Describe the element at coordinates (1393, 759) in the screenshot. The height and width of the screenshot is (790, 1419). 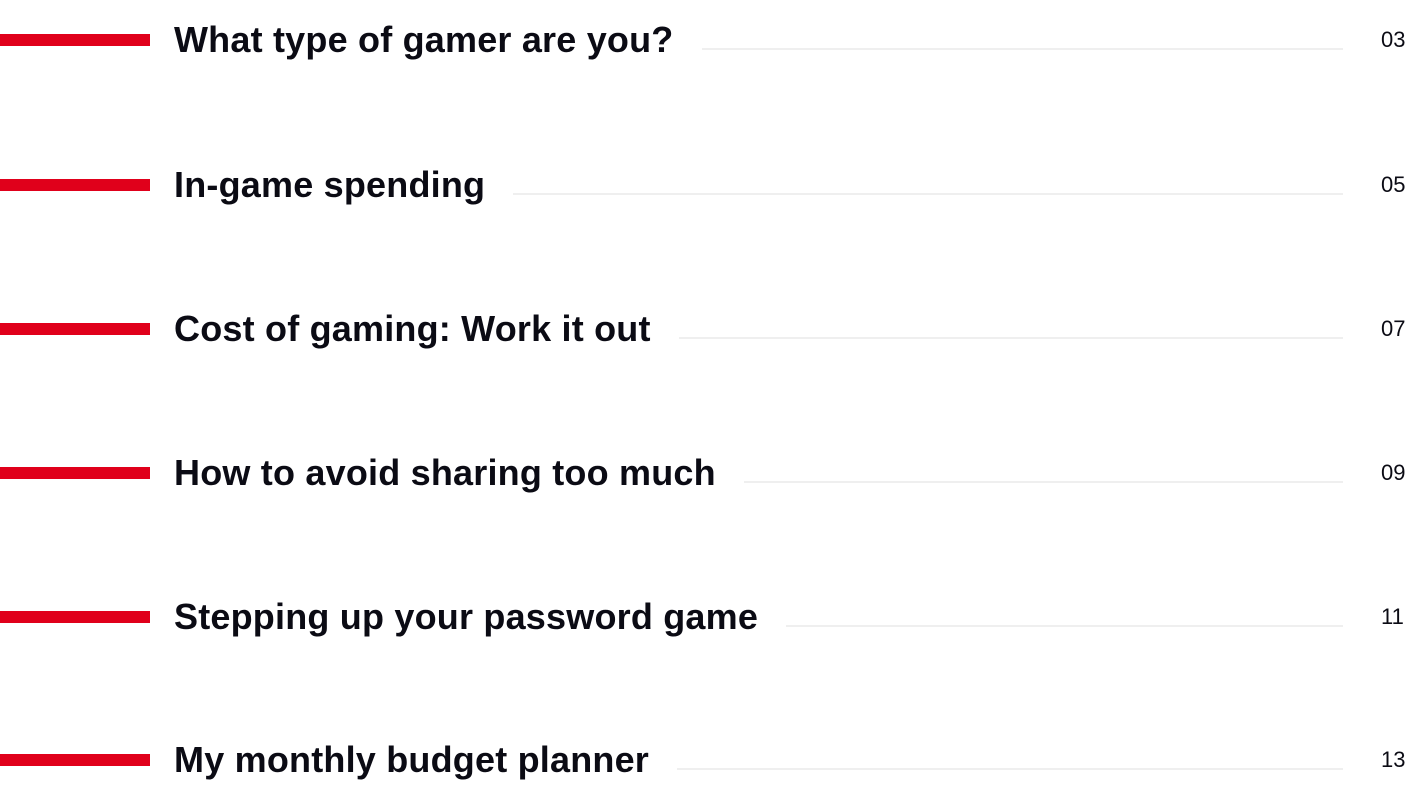
I see `toc-entry-page-number: 13` at that location.